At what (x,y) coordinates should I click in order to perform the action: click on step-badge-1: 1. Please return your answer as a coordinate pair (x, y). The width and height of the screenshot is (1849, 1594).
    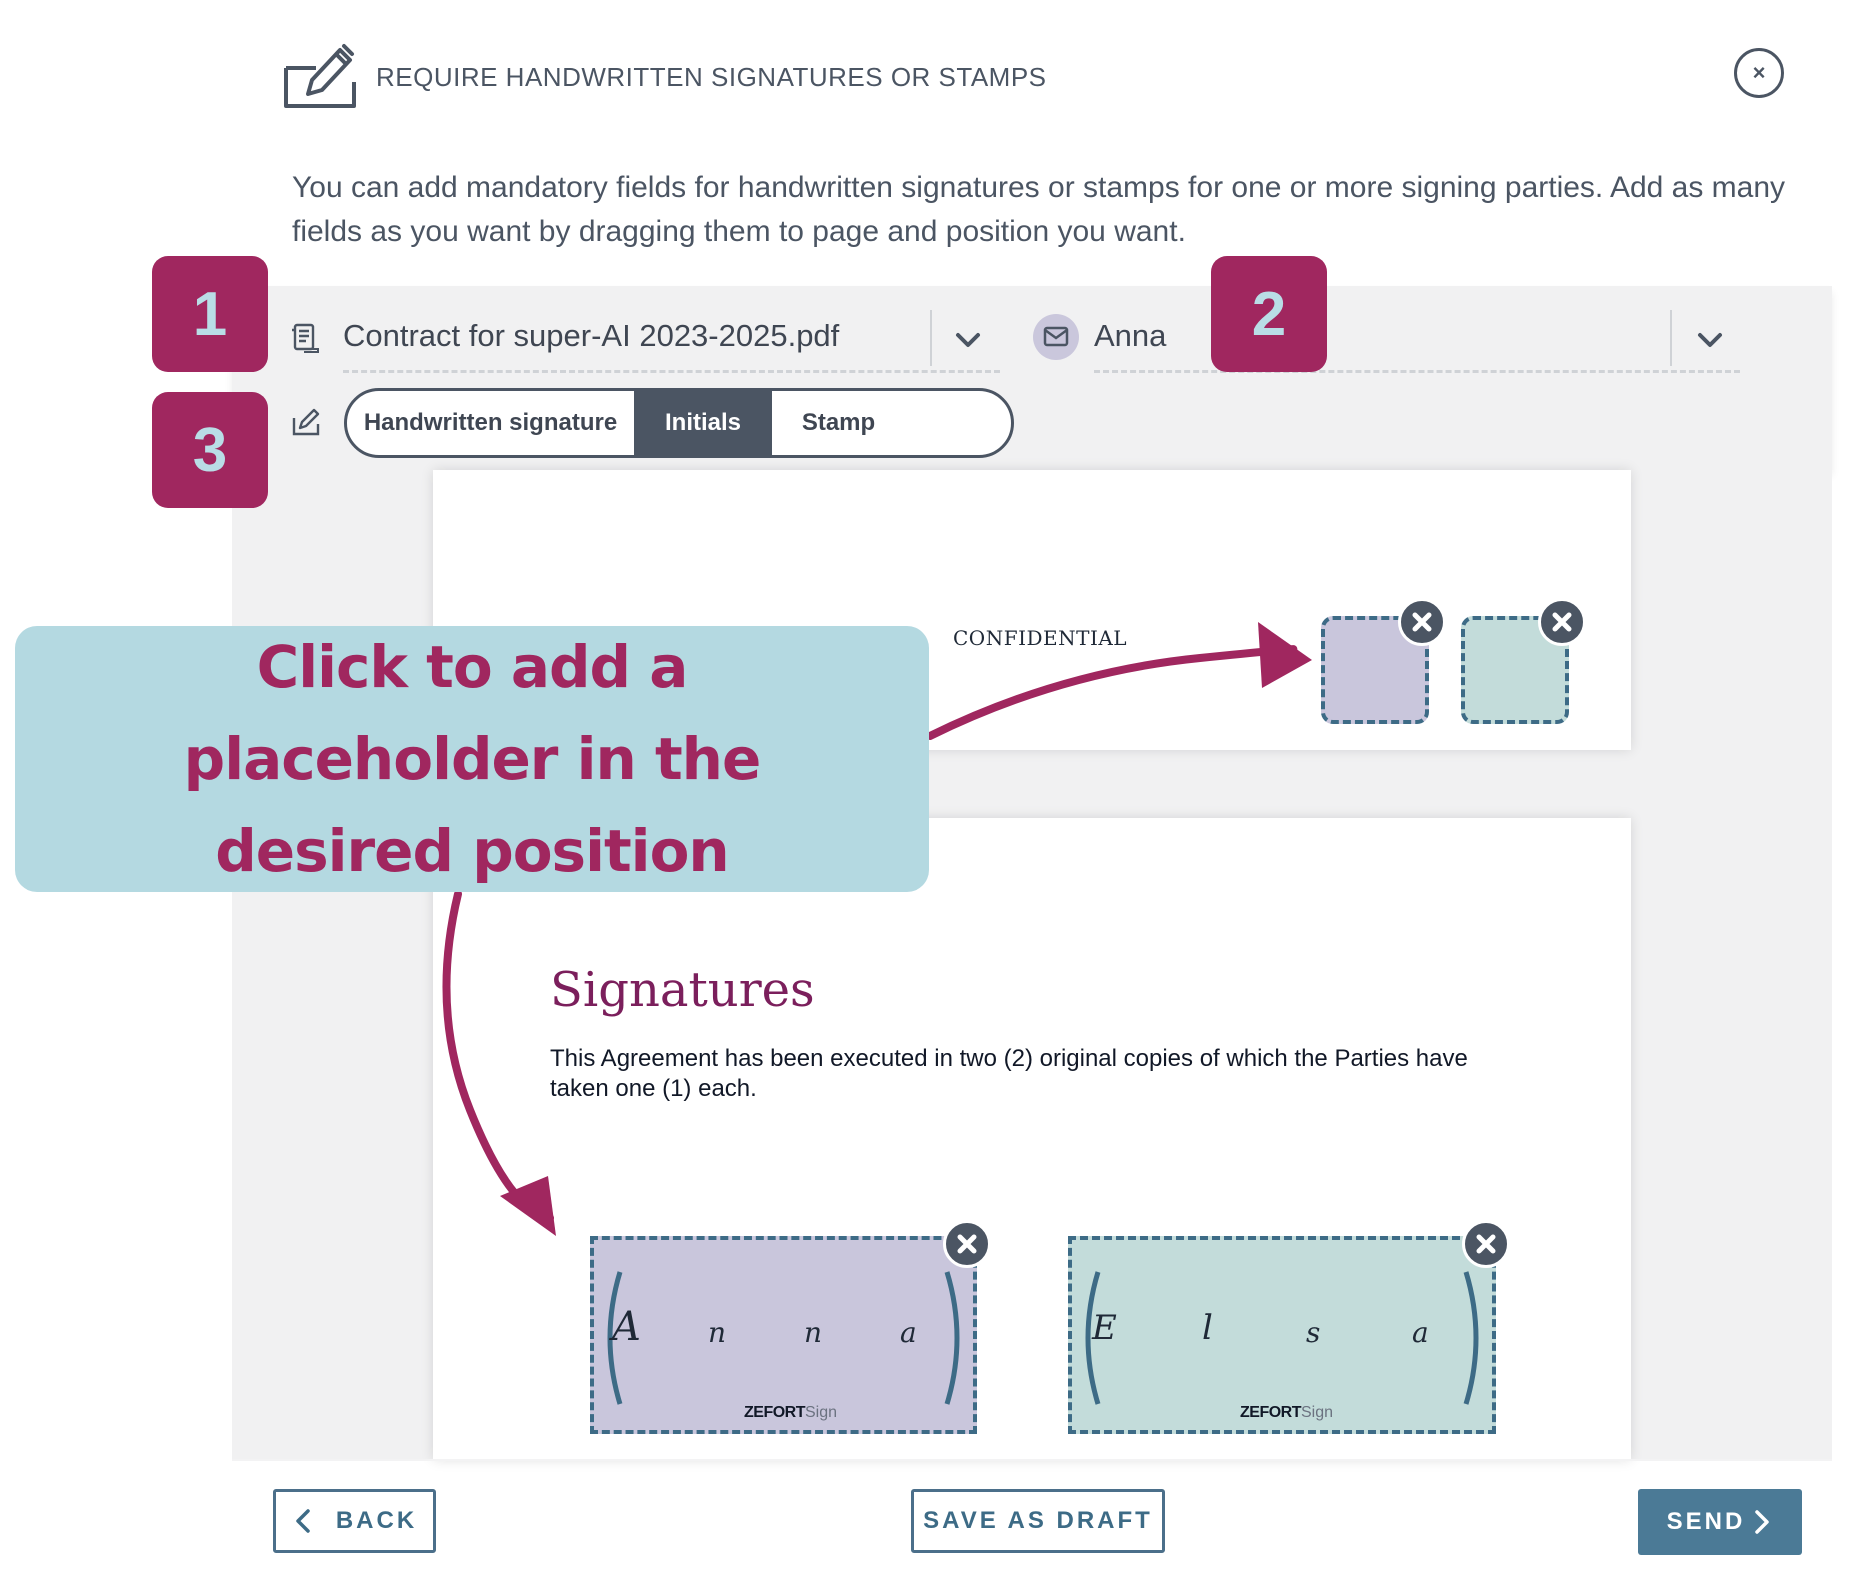
    Looking at the image, I should click on (210, 314).